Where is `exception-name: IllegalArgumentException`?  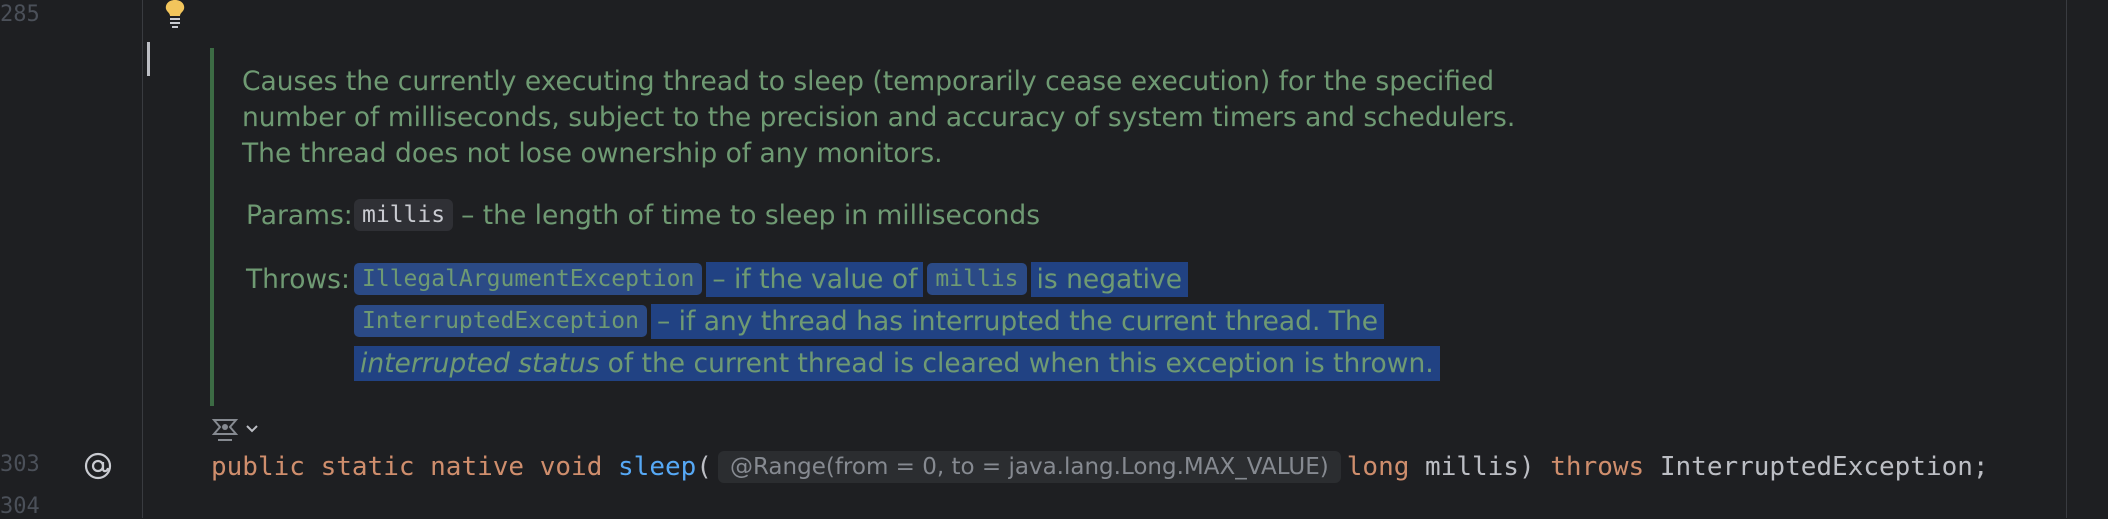 exception-name: IllegalArgumentException is located at coordinates (528, 279).